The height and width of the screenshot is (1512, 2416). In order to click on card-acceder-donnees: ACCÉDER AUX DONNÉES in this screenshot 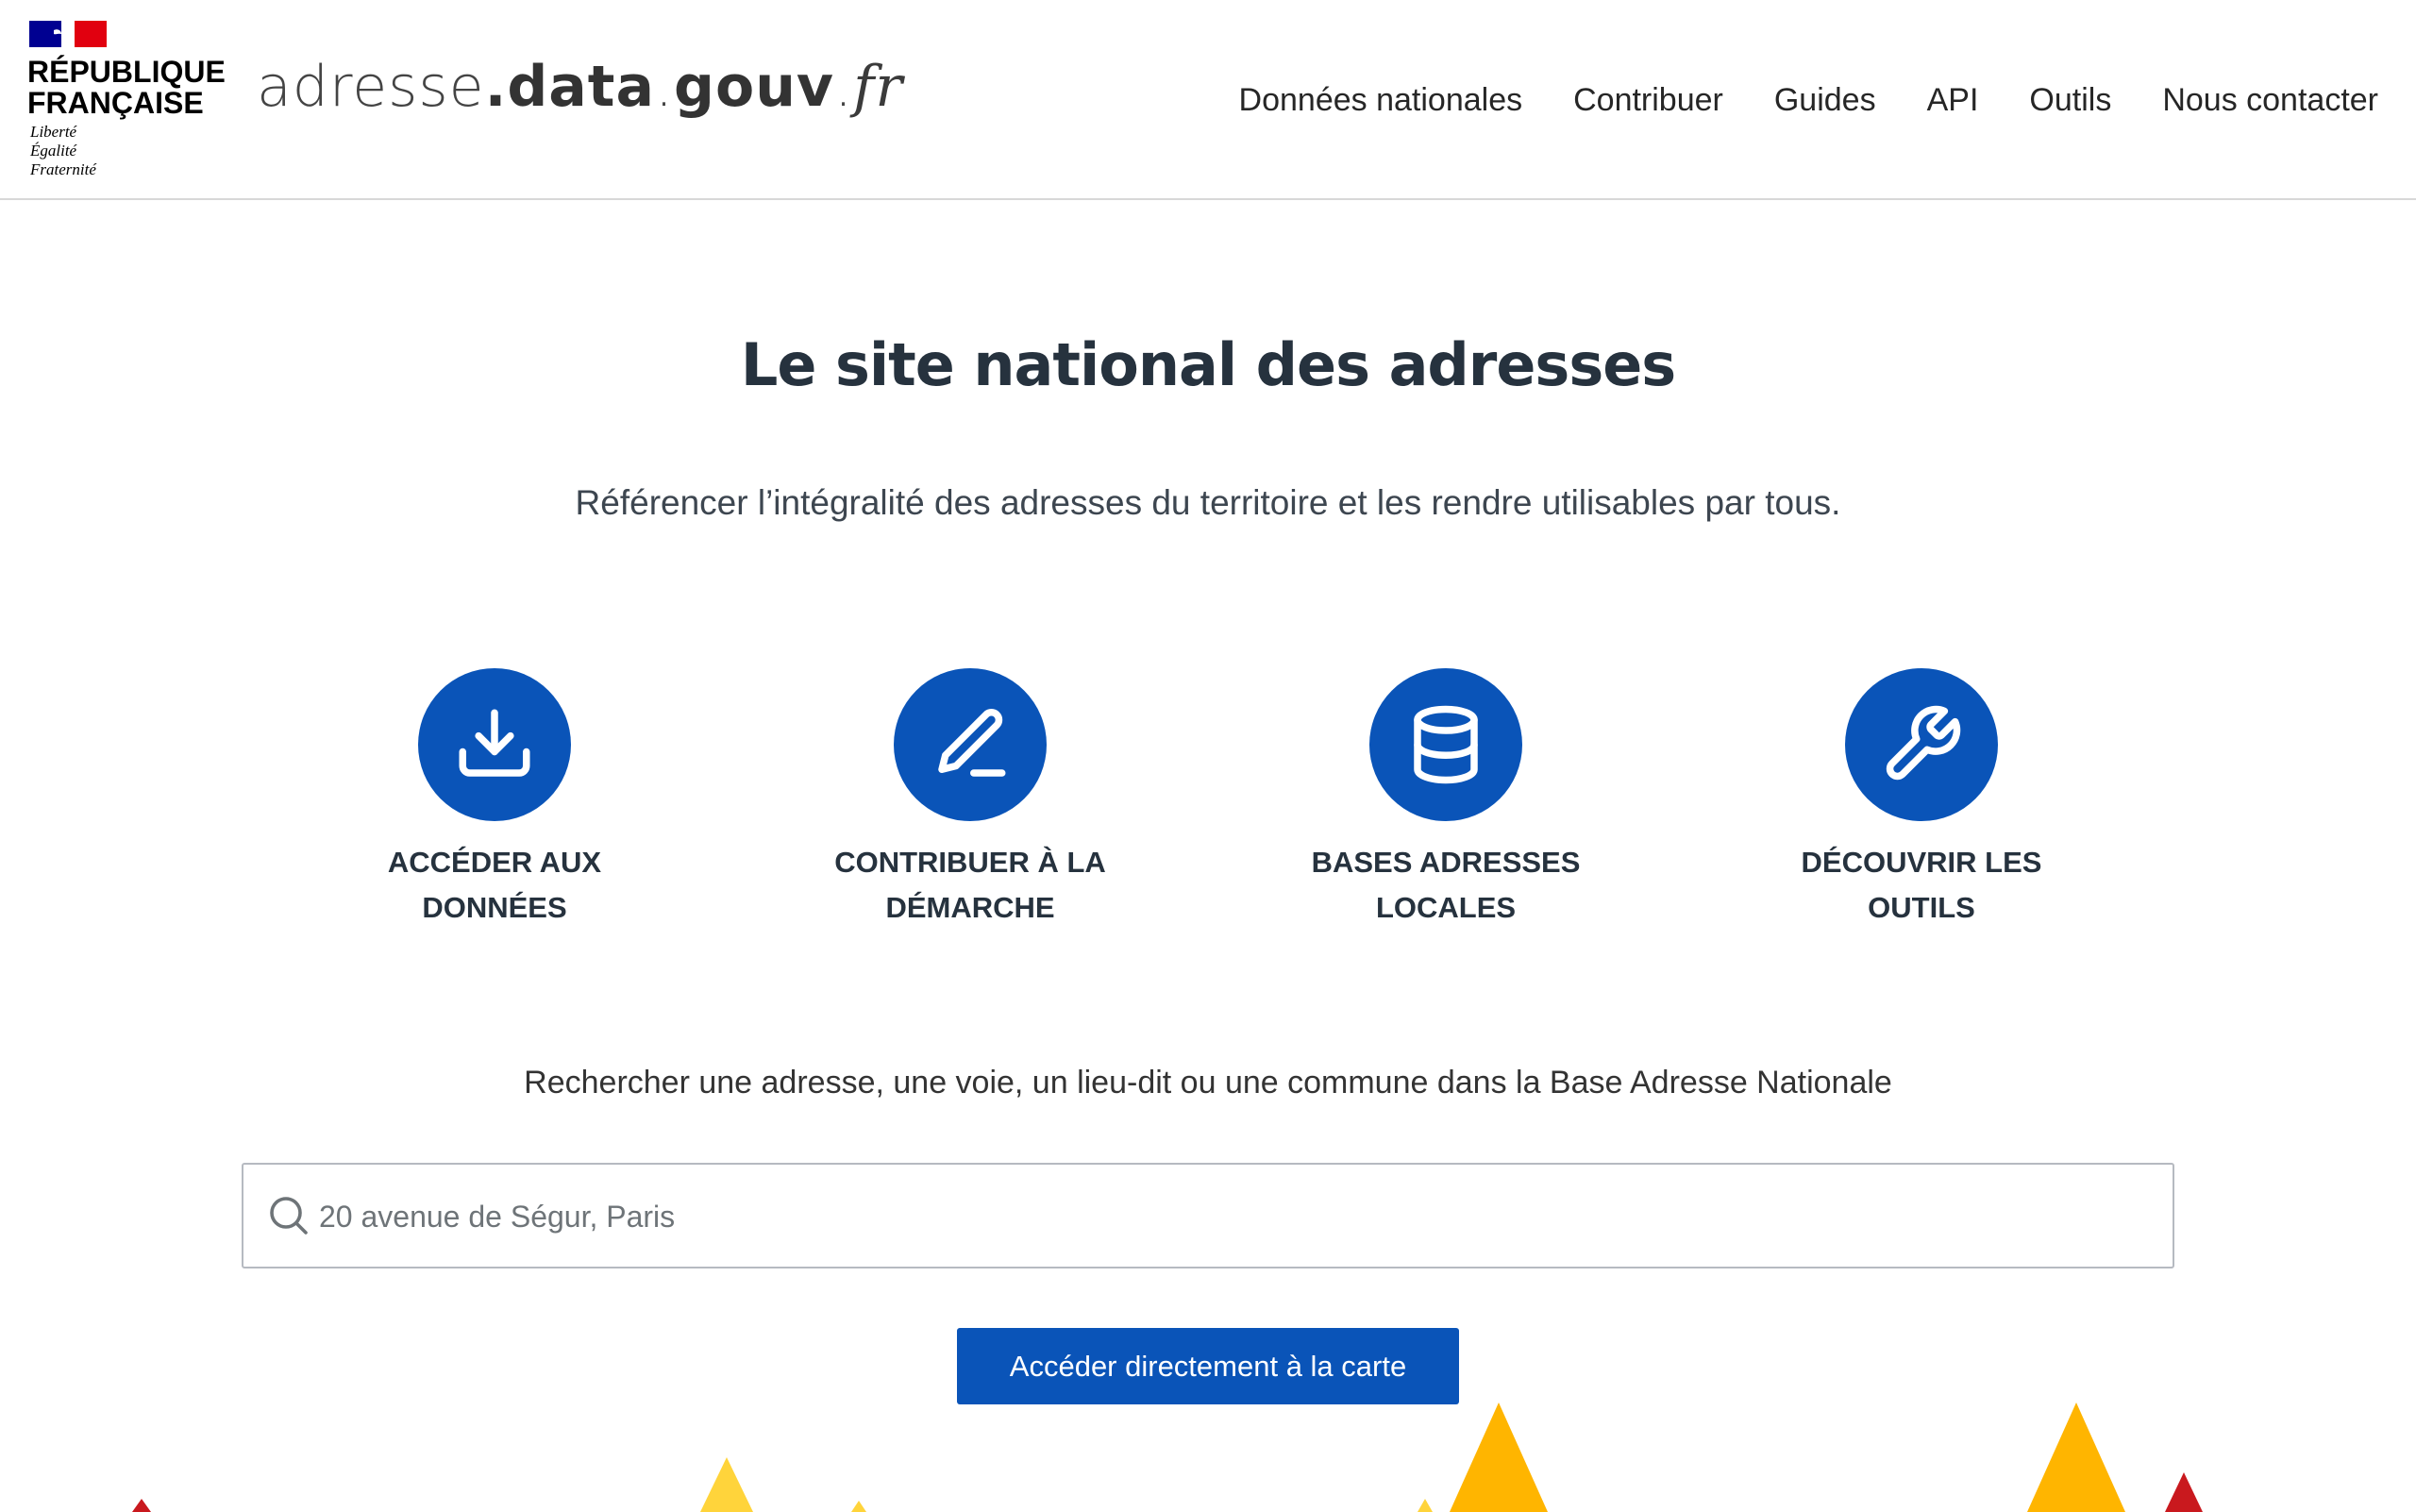, I will do `click(494, 799)`.